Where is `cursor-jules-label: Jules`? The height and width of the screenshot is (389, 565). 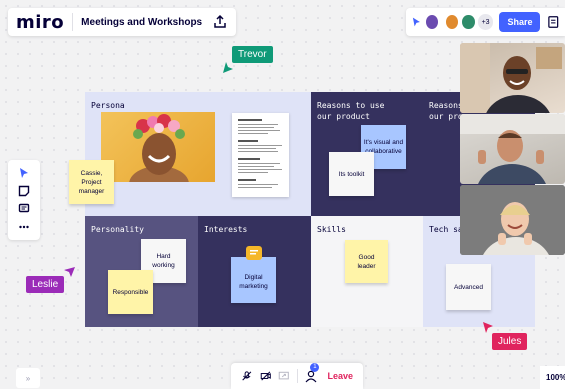 cursor-jules-label: Jules is located at coordinates (510, 341).